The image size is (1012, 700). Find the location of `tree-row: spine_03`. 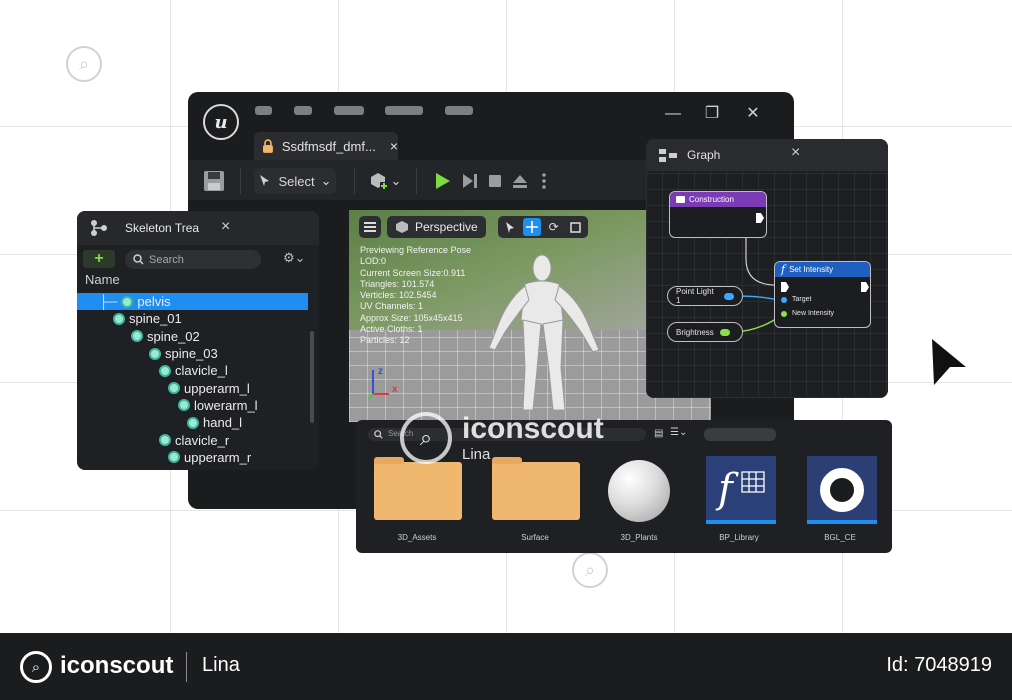

tree-row: spine_03 is located at coordinates (198, 353).